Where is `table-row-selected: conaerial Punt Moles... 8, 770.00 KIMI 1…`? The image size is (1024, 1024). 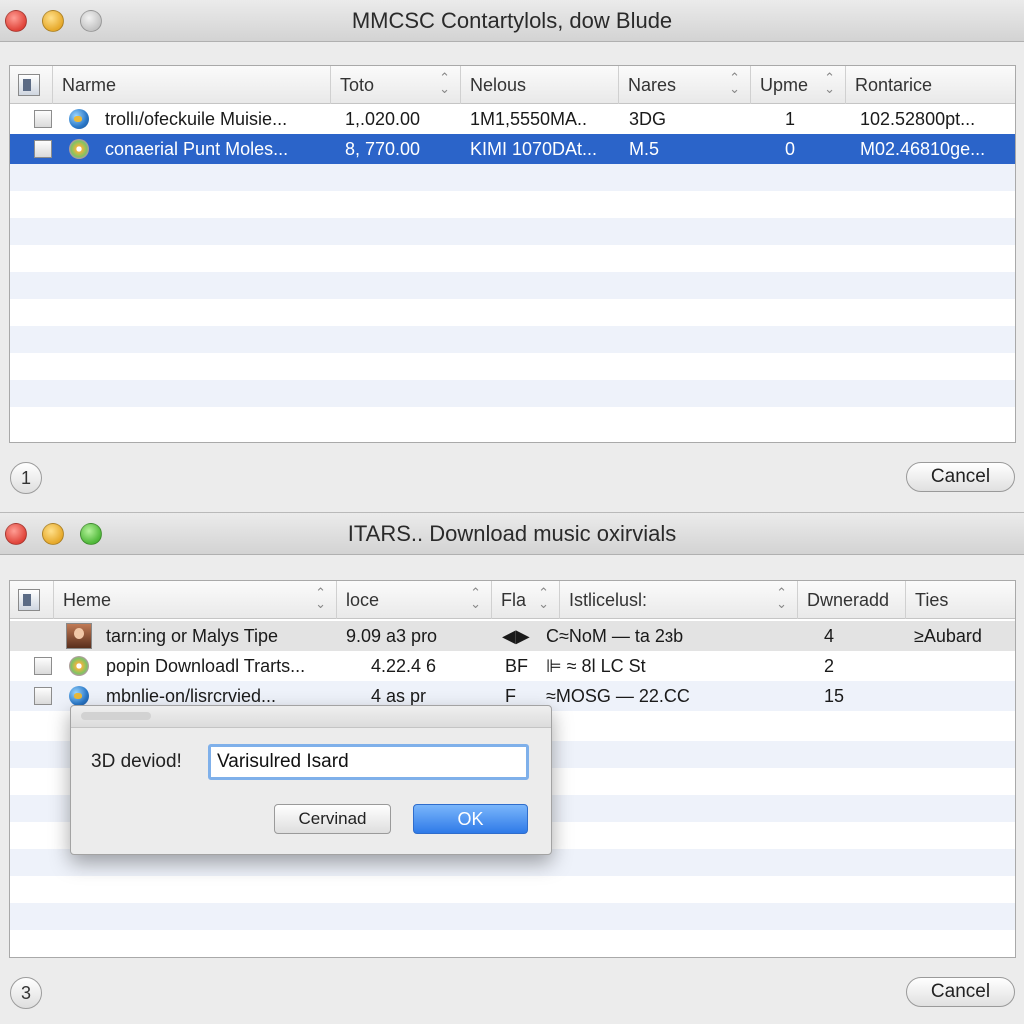 table-row-selected: conaerial Punt Moles... 8, 770.00 KIMI 1… is located at coordinates (512, 149).